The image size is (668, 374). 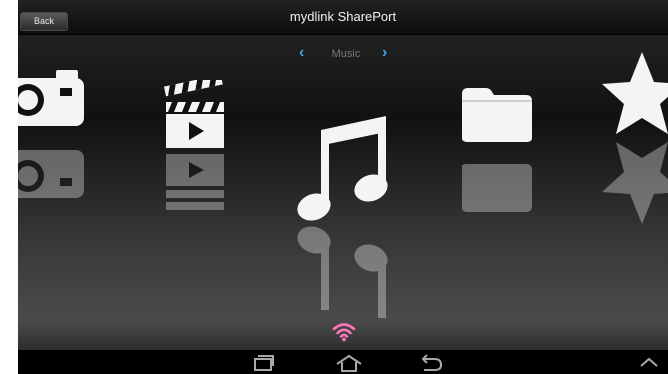 What do you see at coordinates (635, 94) in the screenshot?
I see `star-icon` at bounding box center [635, 94].